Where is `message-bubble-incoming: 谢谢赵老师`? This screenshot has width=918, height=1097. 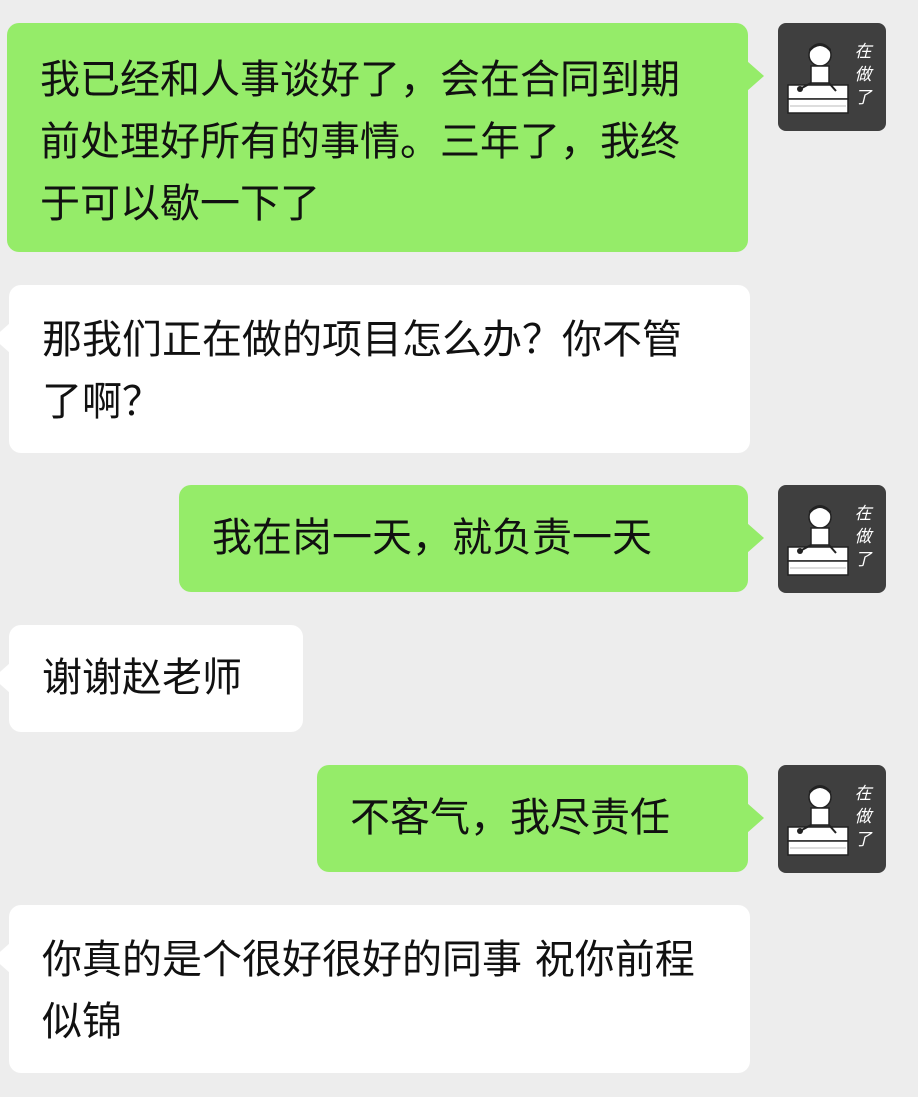 message-bubble-incoming: 谢谢赵老师 is located at coordinates (151, 678).